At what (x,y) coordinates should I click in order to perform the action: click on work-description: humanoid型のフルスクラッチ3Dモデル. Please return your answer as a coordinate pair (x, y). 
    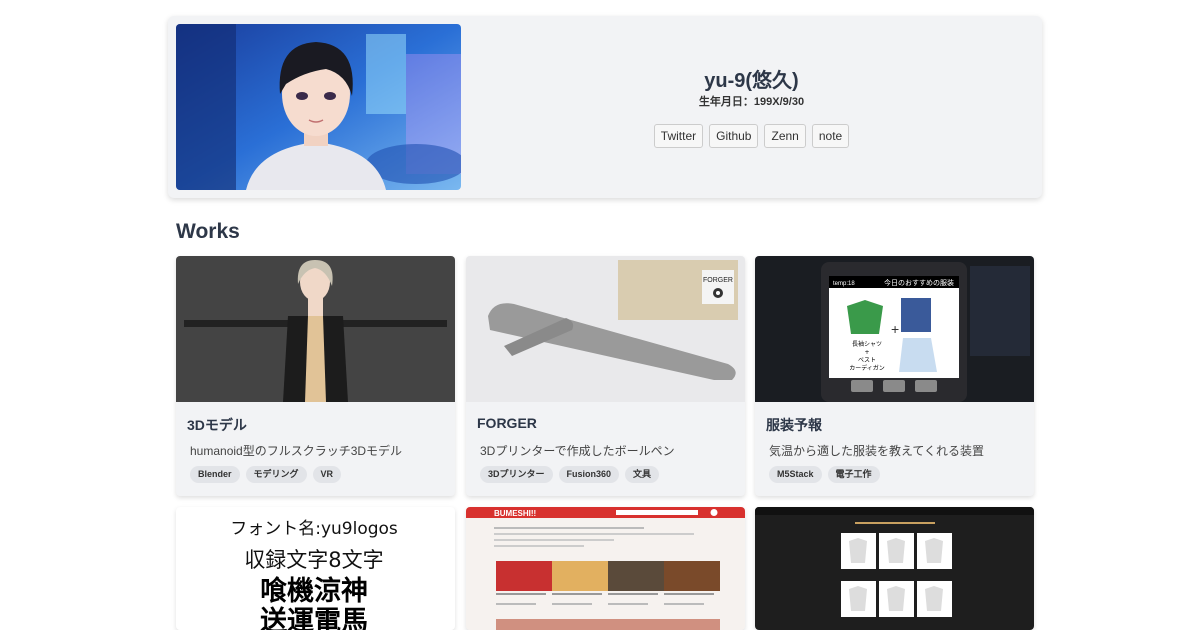
    Looking at the image, I should click on (296, 451).